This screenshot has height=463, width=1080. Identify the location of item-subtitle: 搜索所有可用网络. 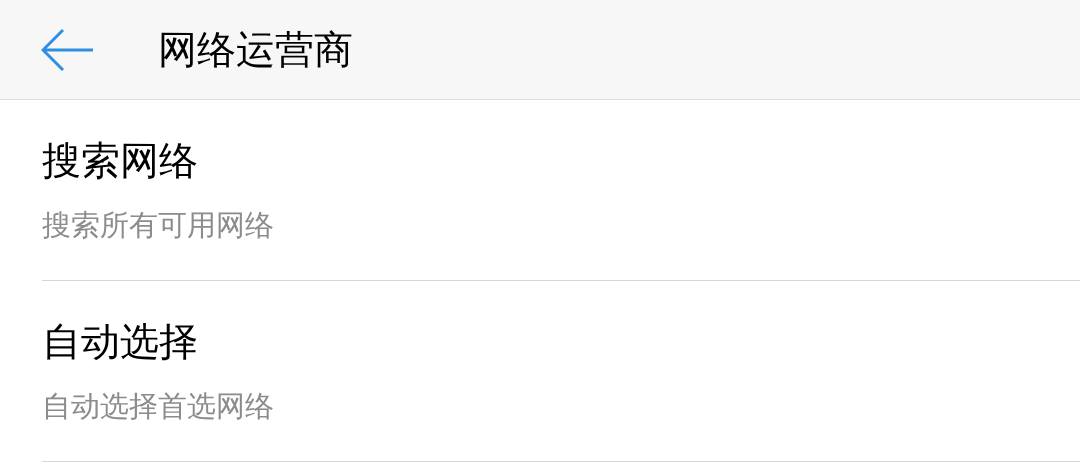
(158, 225).